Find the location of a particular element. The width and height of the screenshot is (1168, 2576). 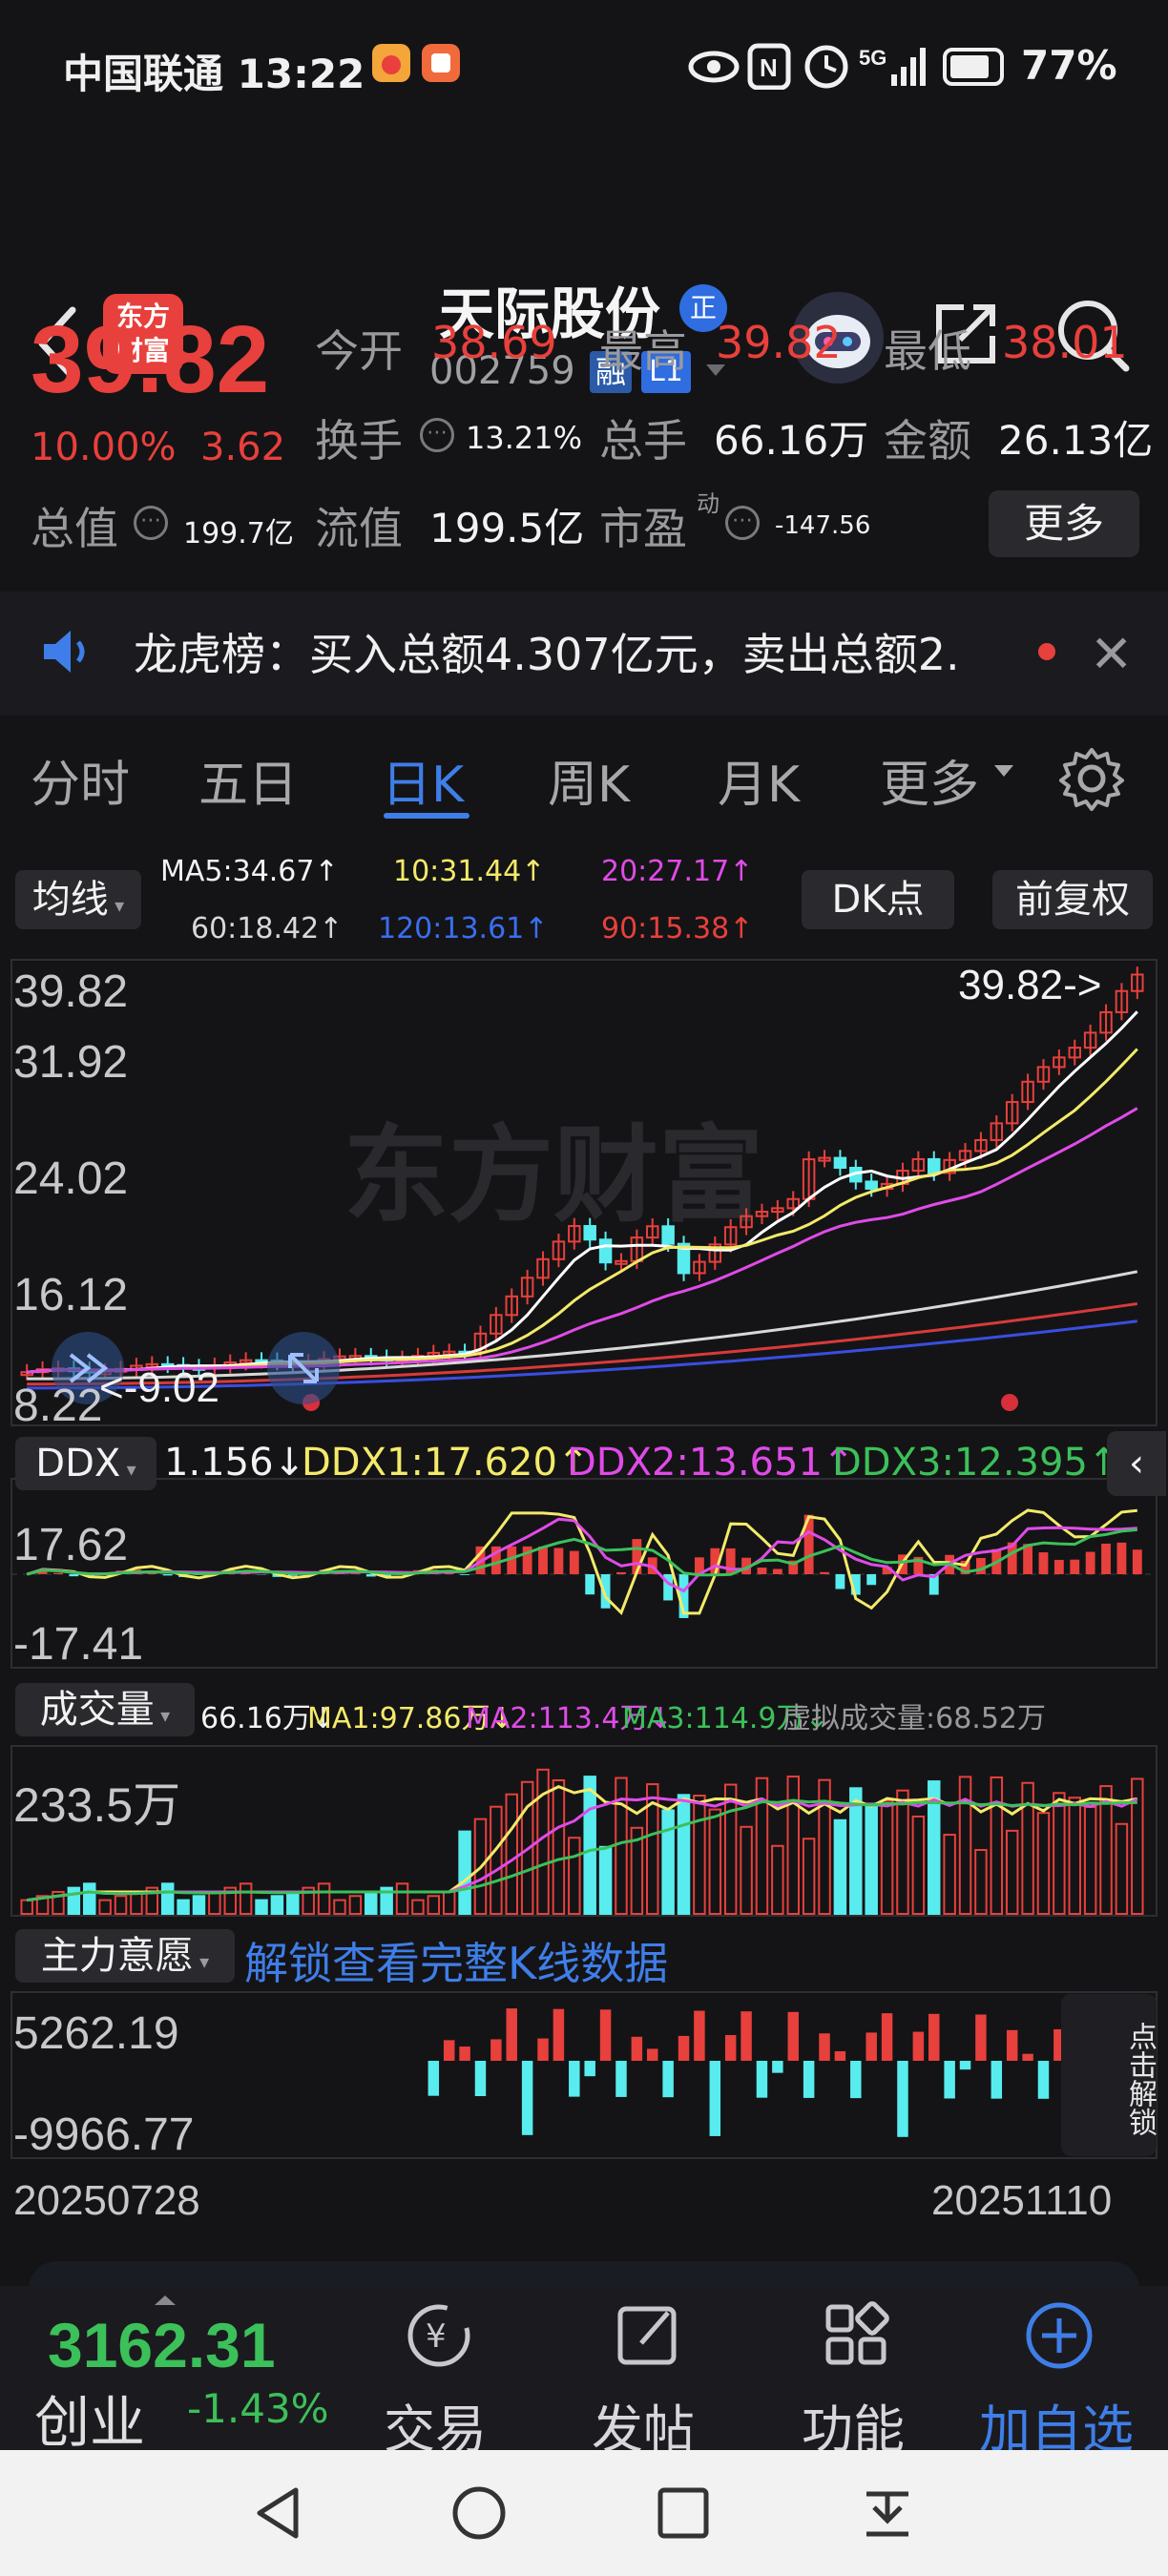

ddx2-value: DDX2:13.651↑ is located at coordinates (711, 1463).